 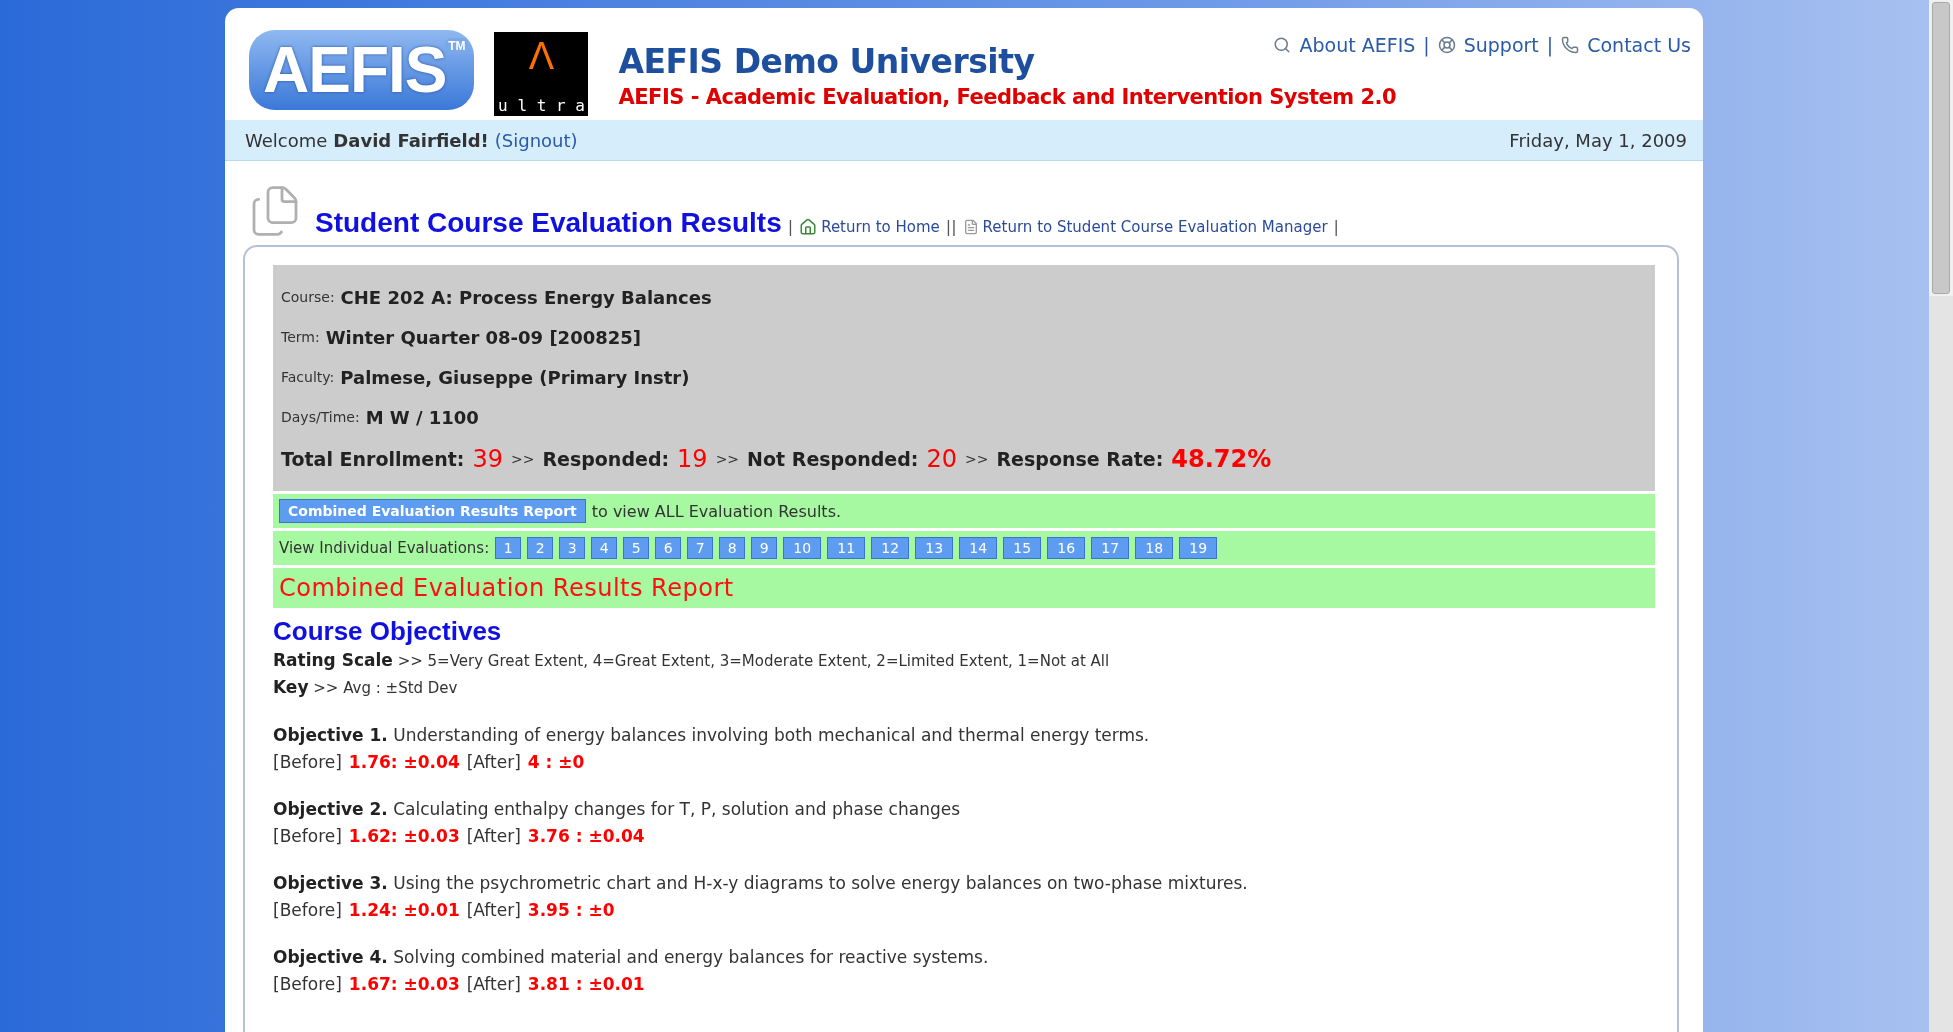 What do you see at coordinates (802, 548) in the screenshot?
I see `evaluation-button: 10` at bounding box center [802, 548].